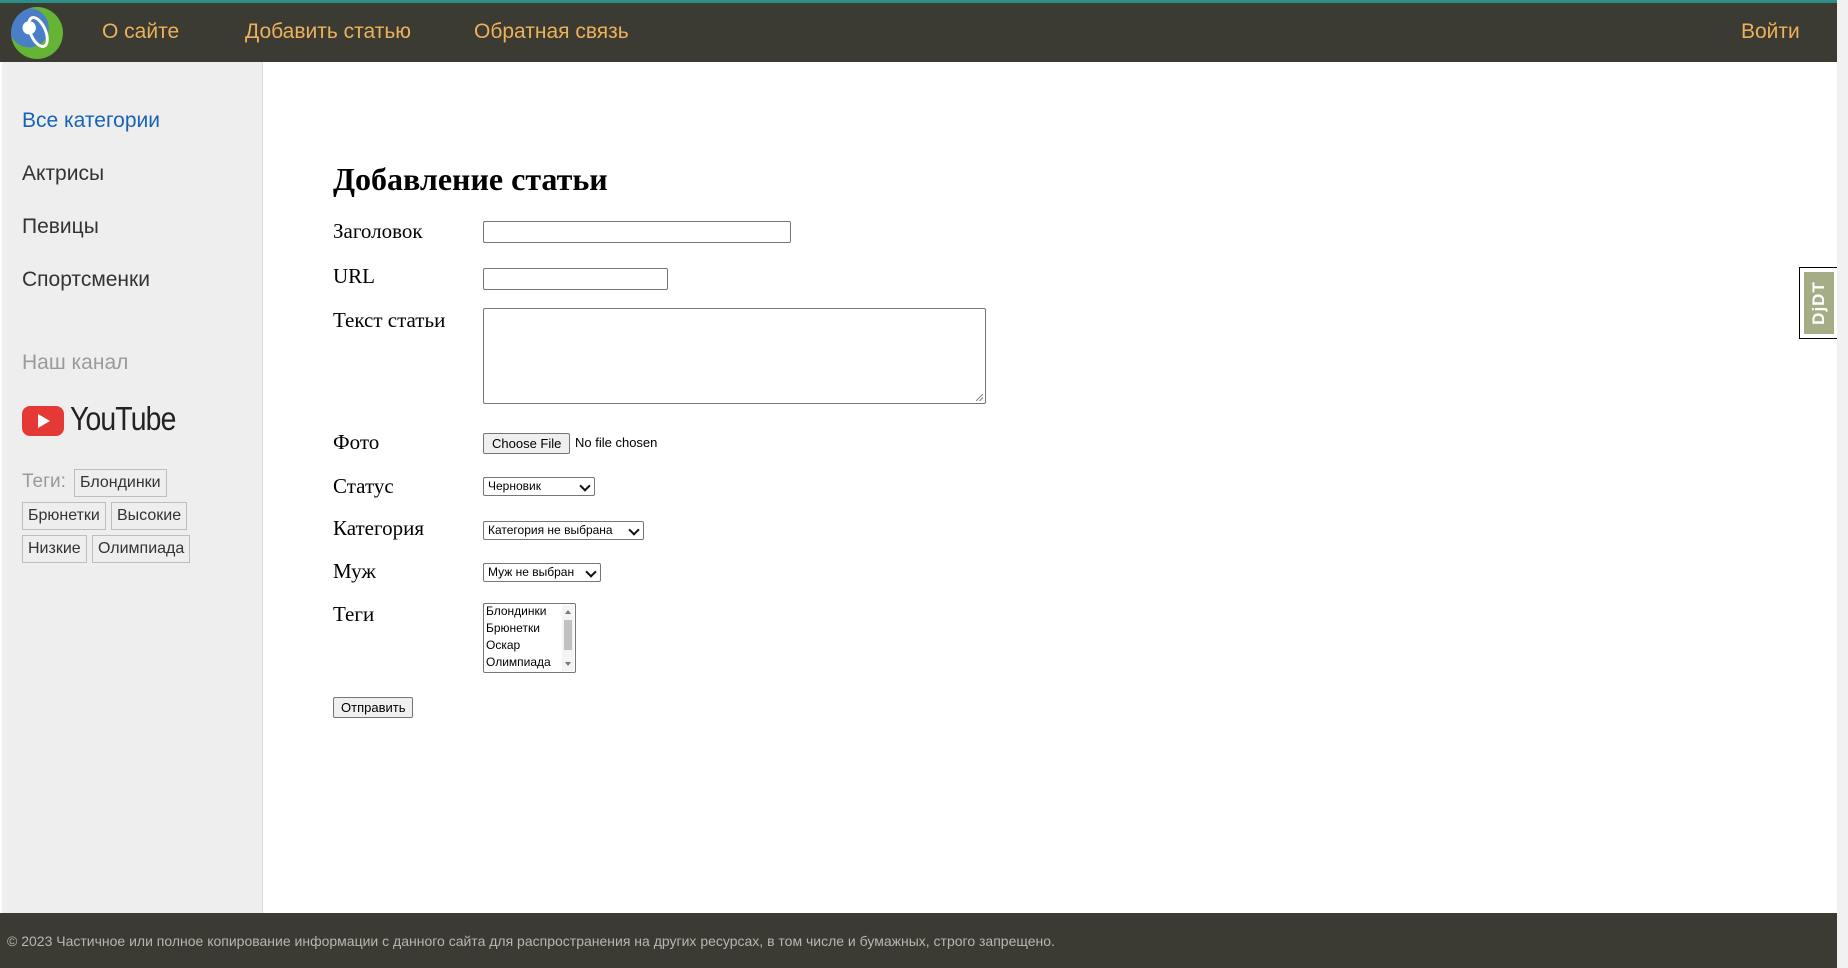  Describe the element at coordinates (470, 179) in the screenshot. I see `page-title: Добавление статьи` at that location.